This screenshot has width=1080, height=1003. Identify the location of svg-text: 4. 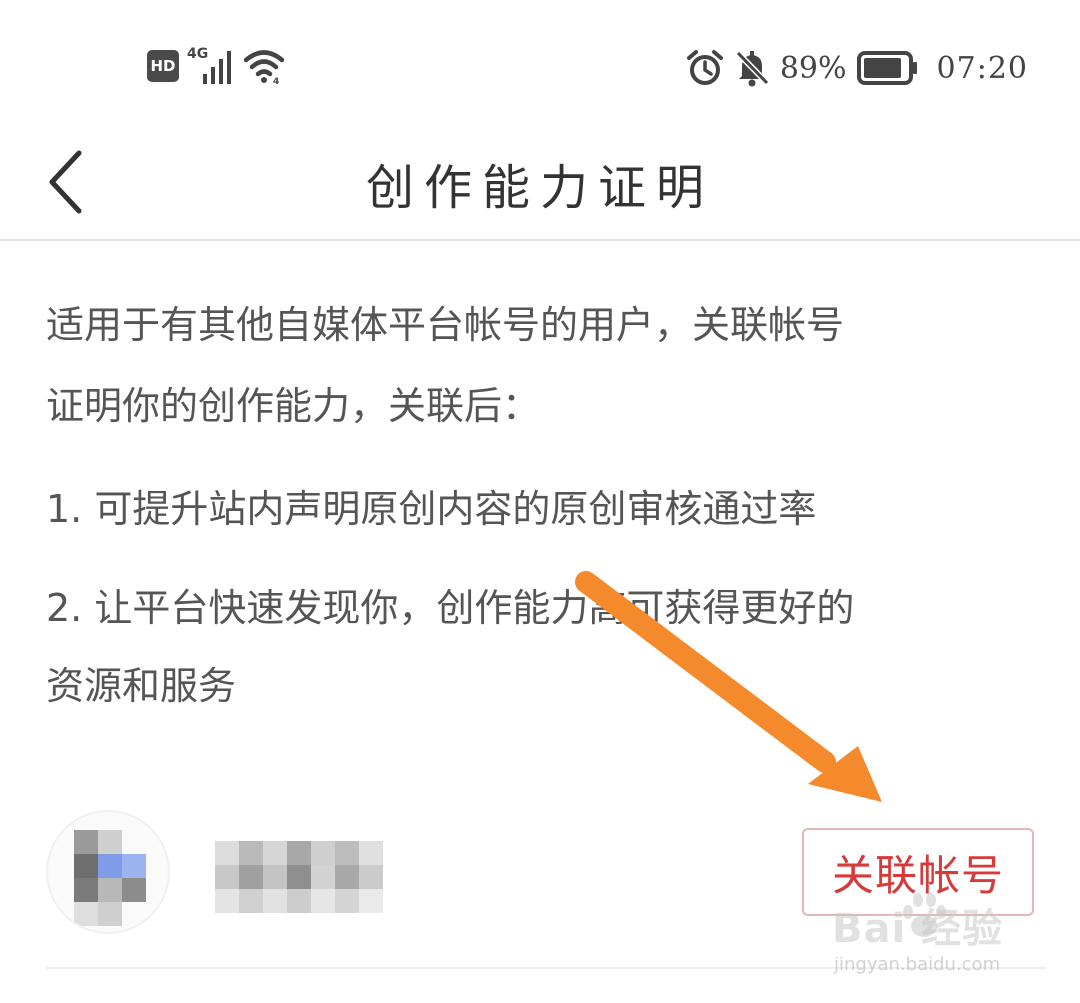
(276, 81).